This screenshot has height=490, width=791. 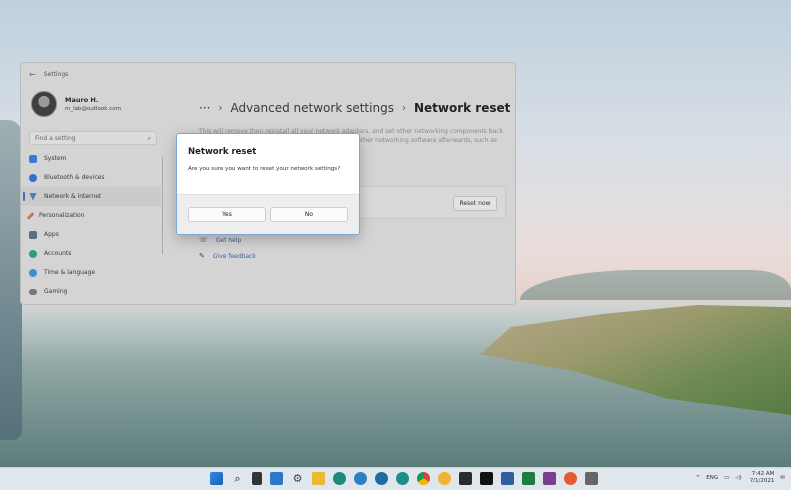 I want to click on network-icon, so click(x=33, y=196).